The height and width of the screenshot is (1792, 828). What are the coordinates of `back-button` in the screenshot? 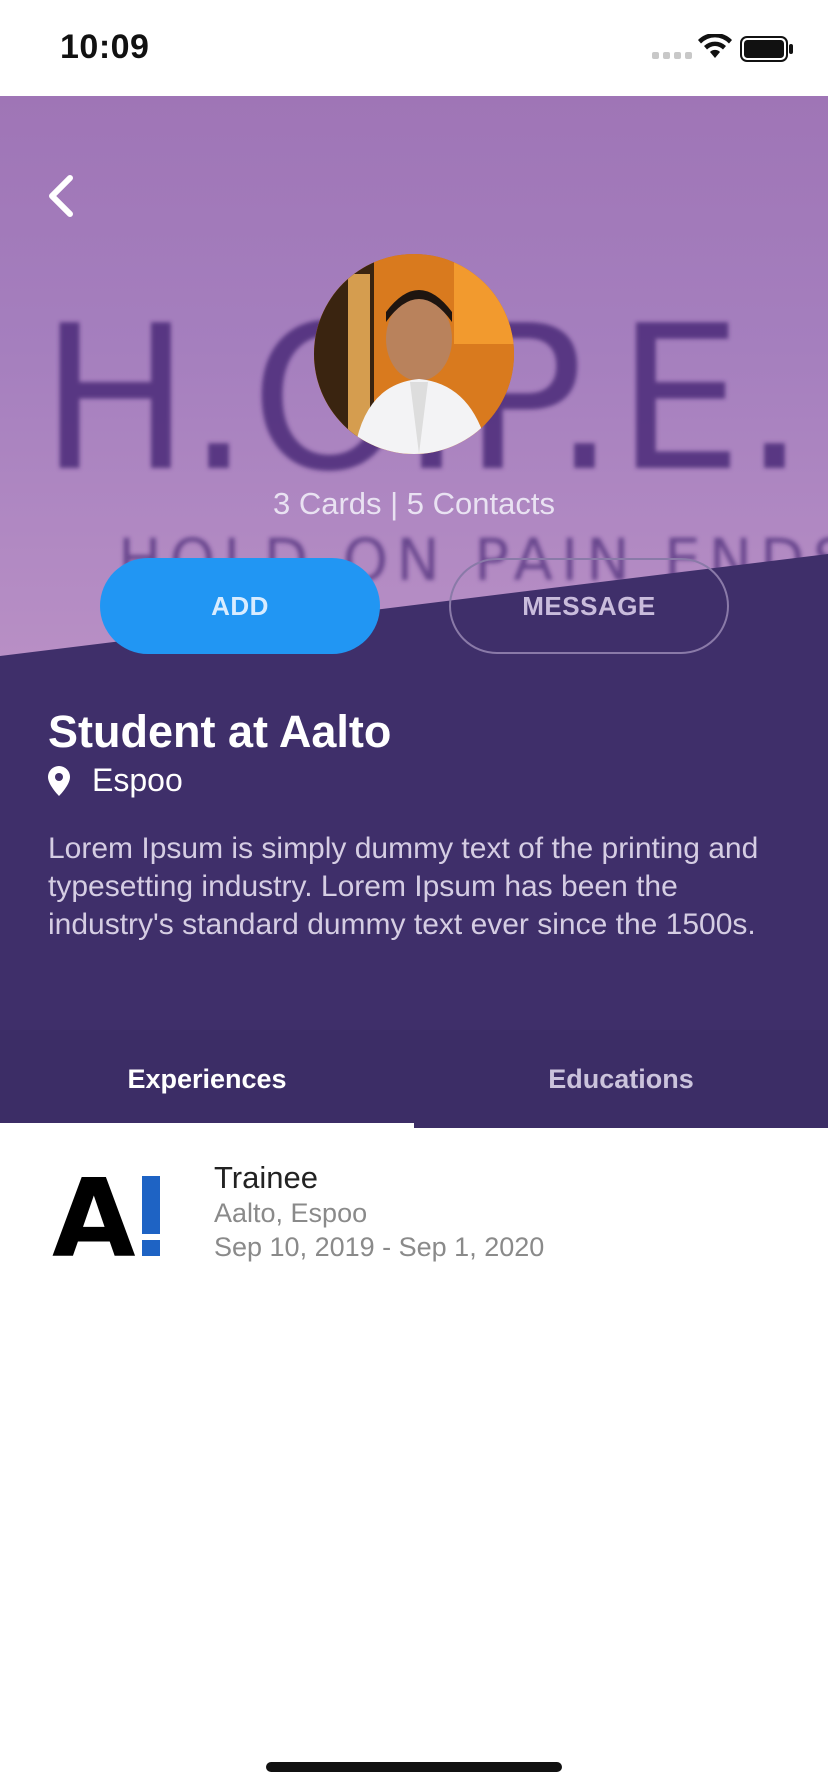 It's located at (60, 196).